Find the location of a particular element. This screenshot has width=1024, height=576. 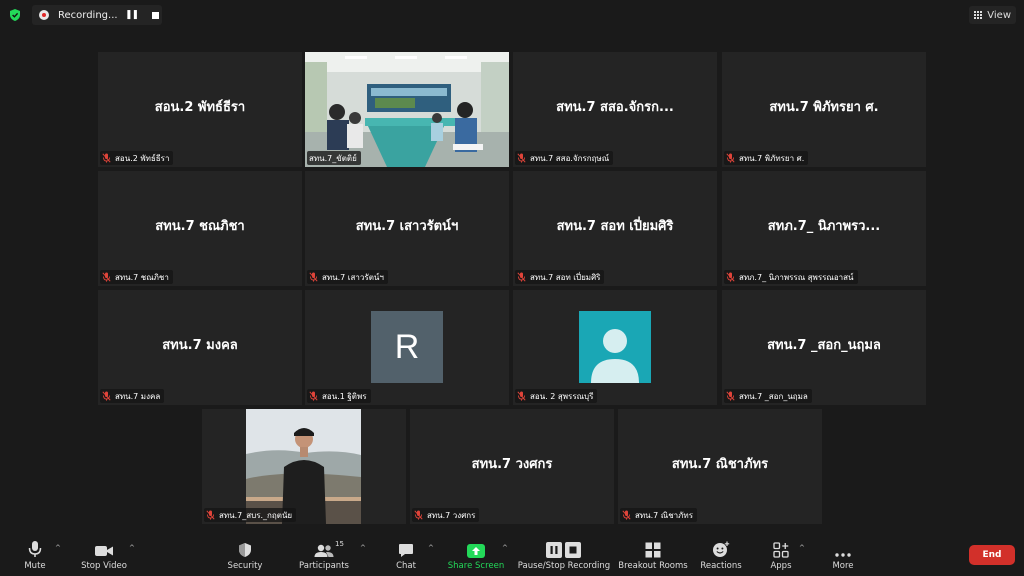

participant-label: สอน.2 พัทธ์ธีรา is located at coordinates (137, 158).